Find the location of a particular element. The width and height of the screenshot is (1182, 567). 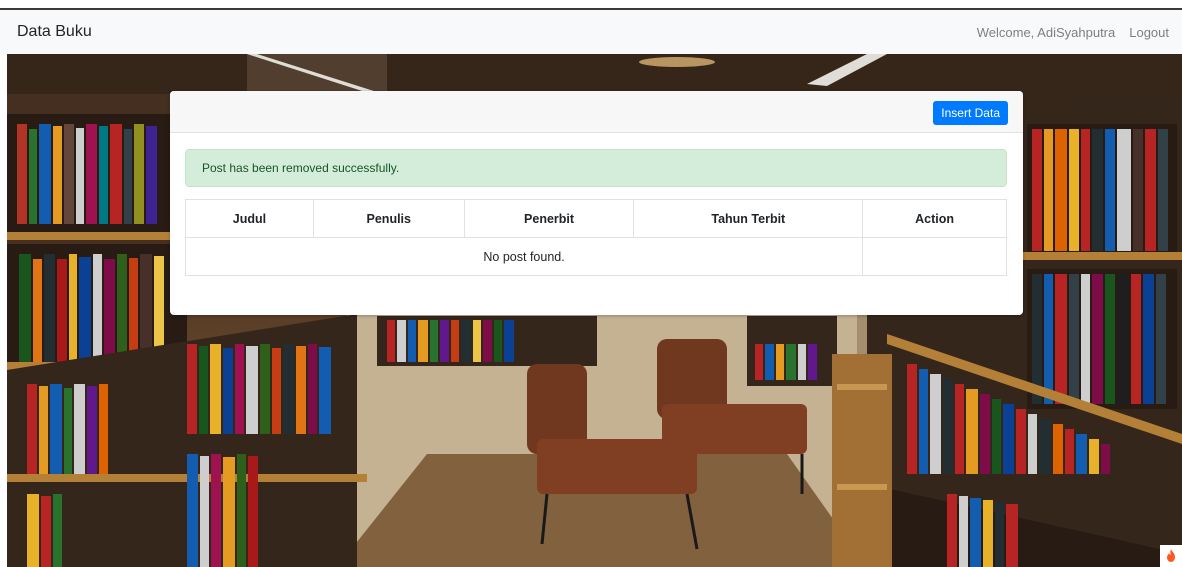

navbar-right: Welcome, AdiSyahputra Logout is located at coordinates (1073, 32).